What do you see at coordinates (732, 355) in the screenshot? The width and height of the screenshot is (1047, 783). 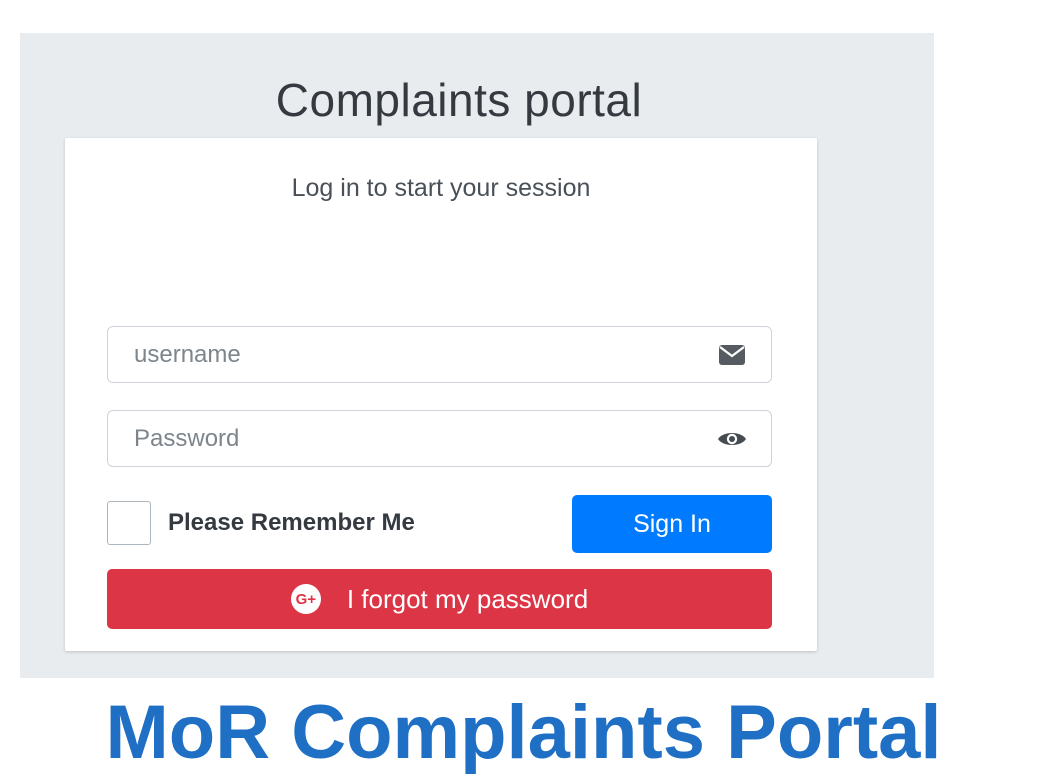 I see `envelope-icon` at bounding box center [732, 355].